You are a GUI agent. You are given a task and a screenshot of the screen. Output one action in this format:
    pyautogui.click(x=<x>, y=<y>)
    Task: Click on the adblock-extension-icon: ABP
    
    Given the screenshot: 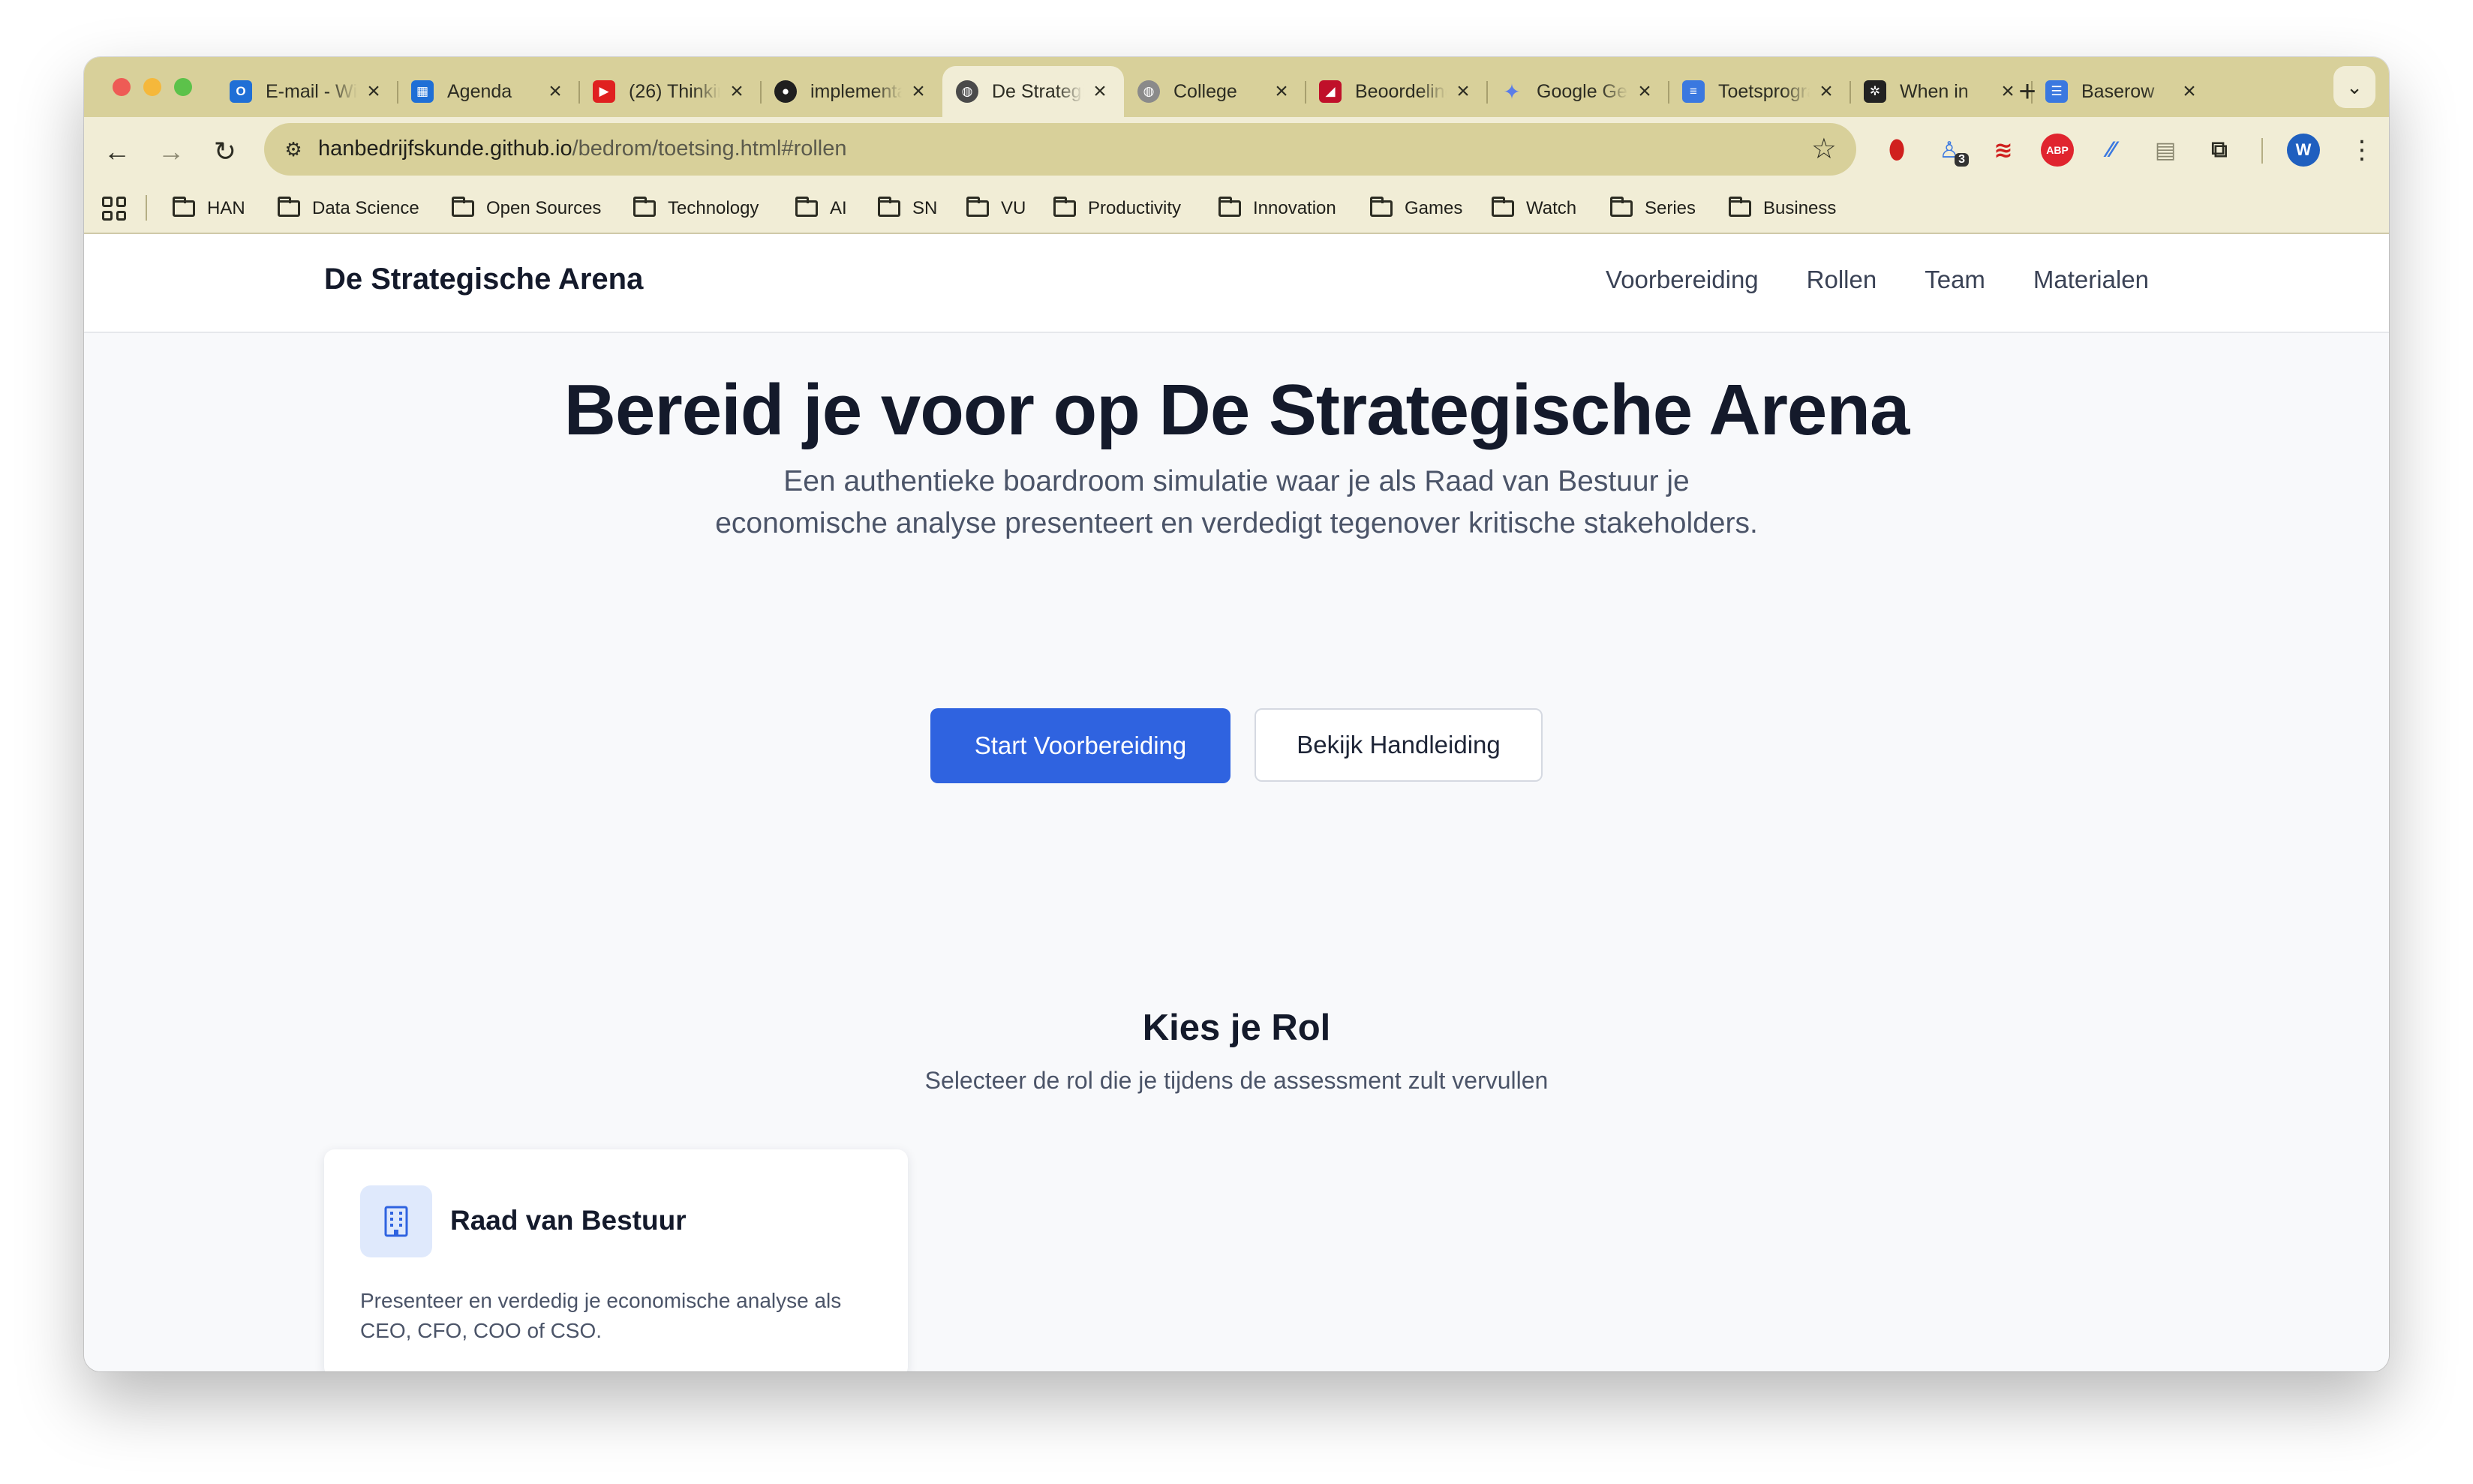 What is the action you would take?
    pyautogui.click(x=2057, y=150)
    